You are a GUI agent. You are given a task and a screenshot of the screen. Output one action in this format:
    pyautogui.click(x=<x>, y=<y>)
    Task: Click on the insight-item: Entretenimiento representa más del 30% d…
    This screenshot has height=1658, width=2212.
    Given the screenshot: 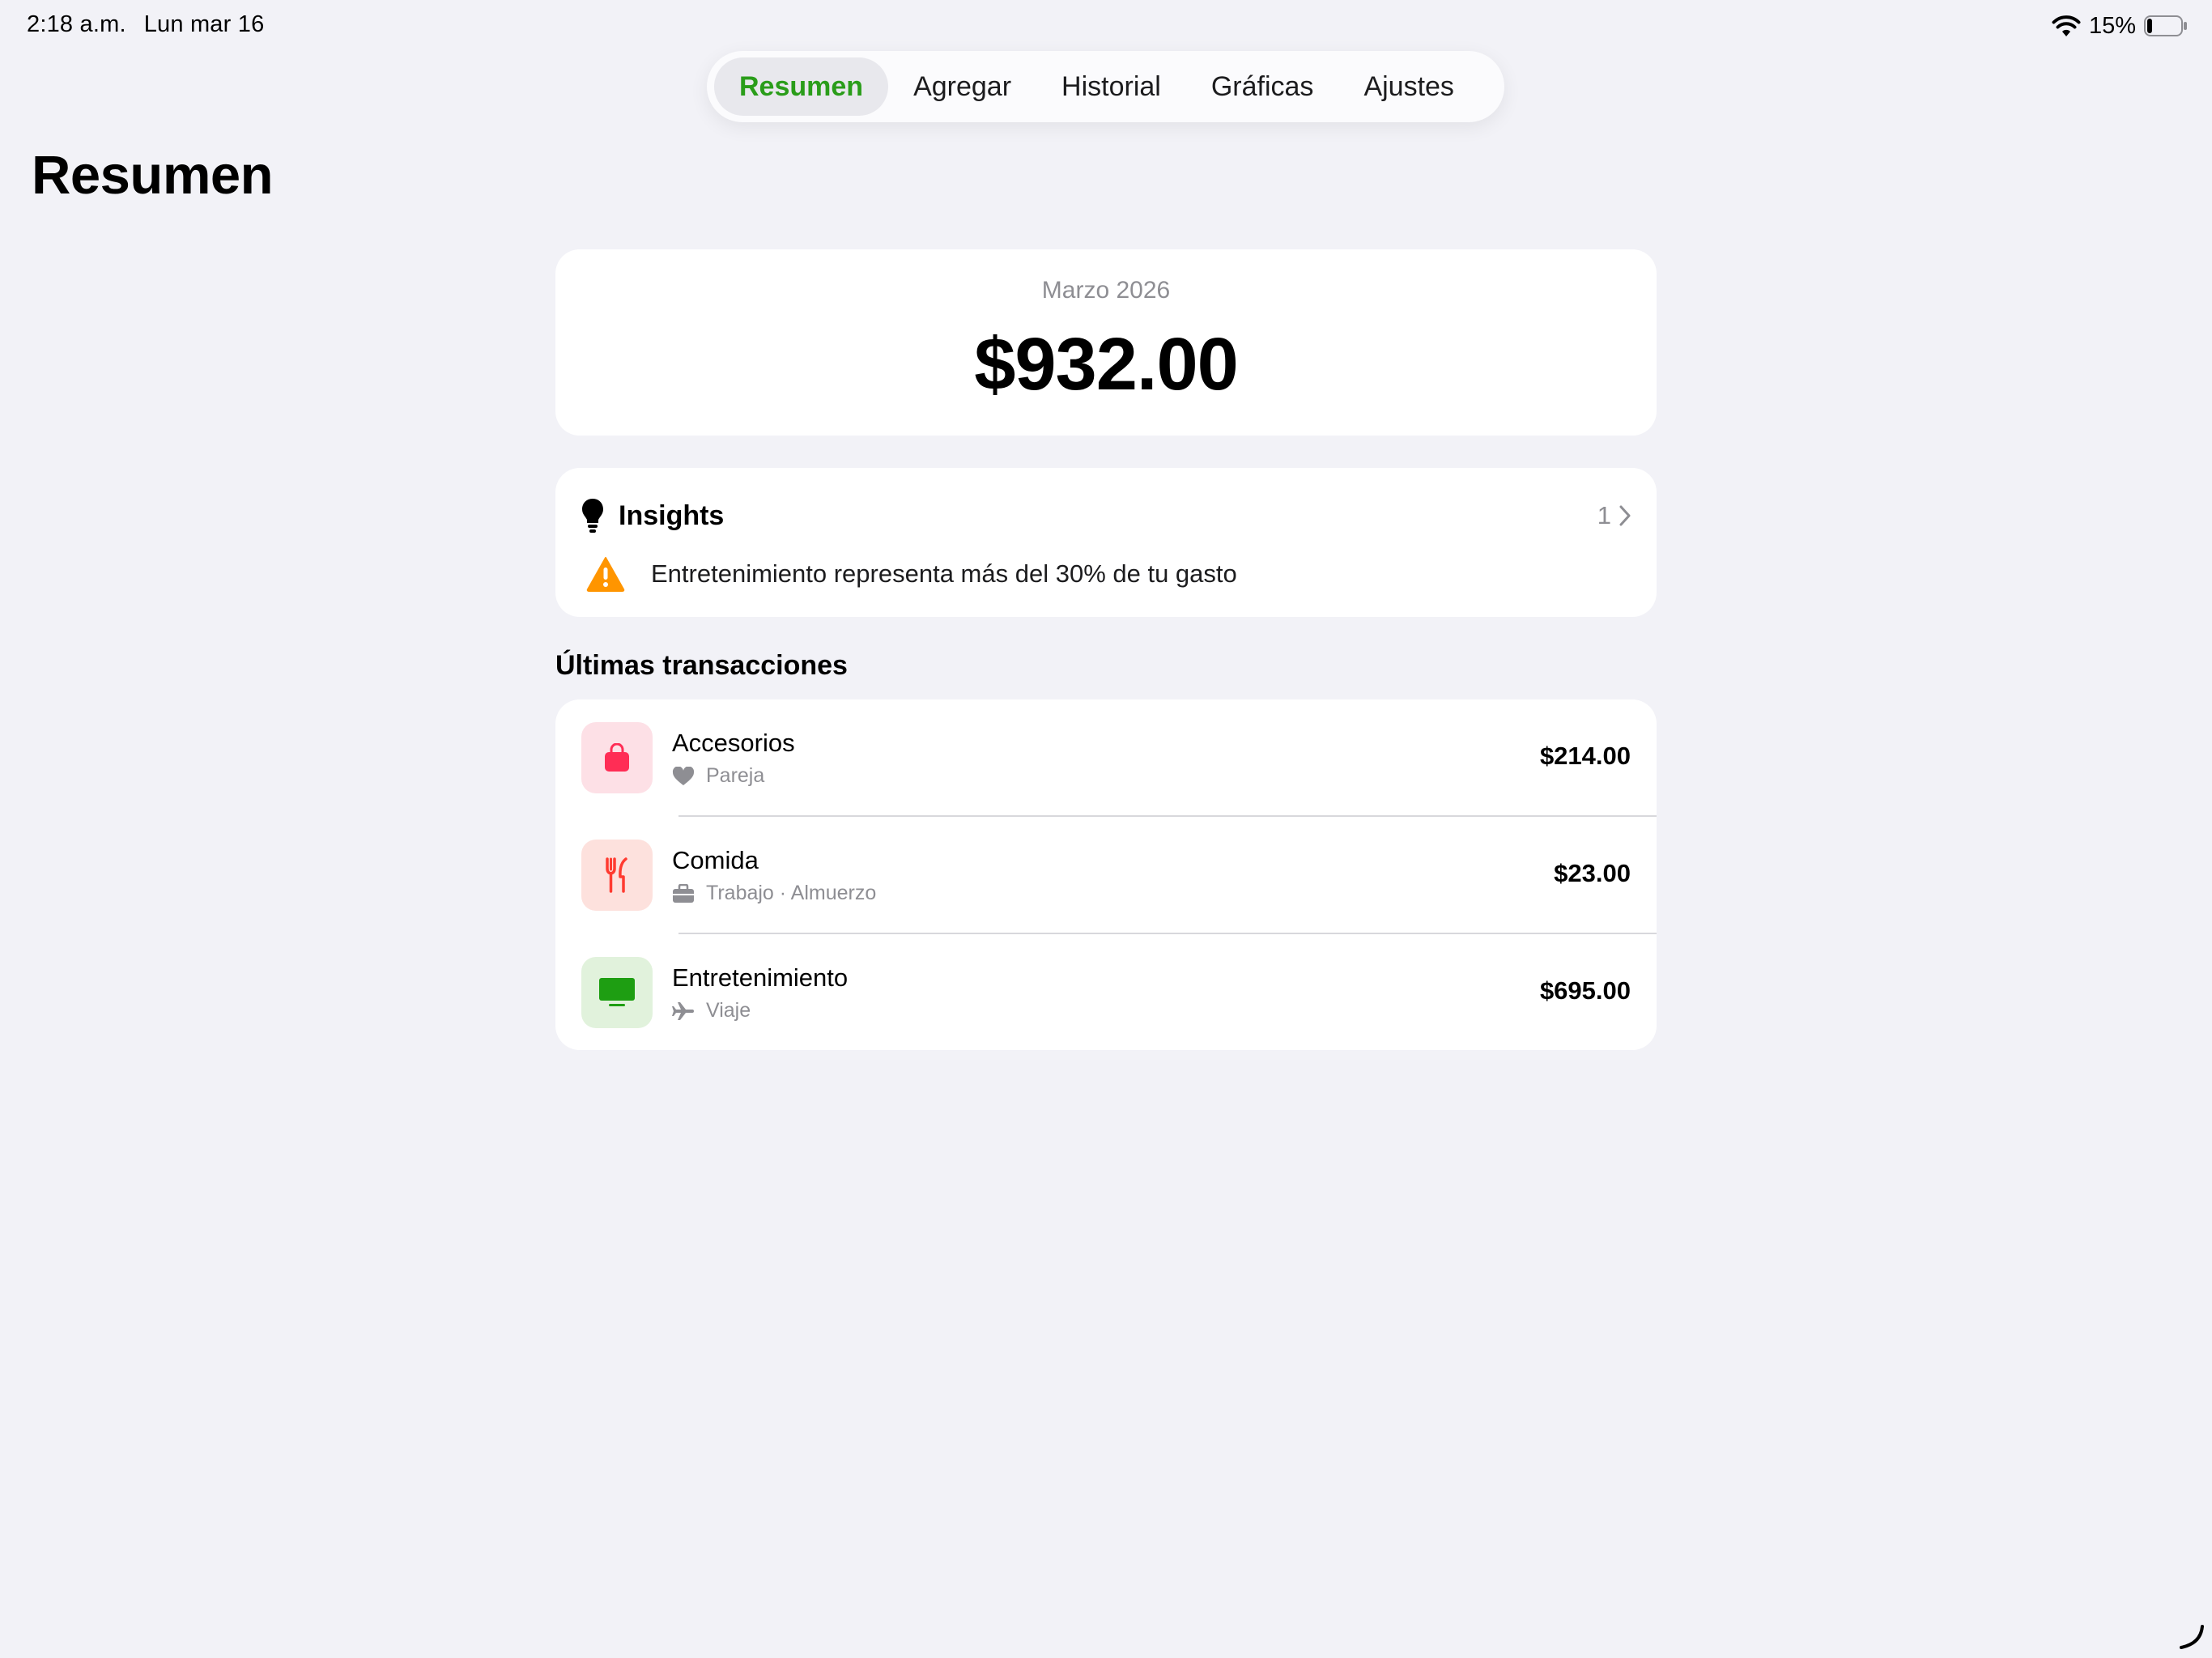 What is the action you would take?
    pyautogui.click(x=1109, y=574)
    